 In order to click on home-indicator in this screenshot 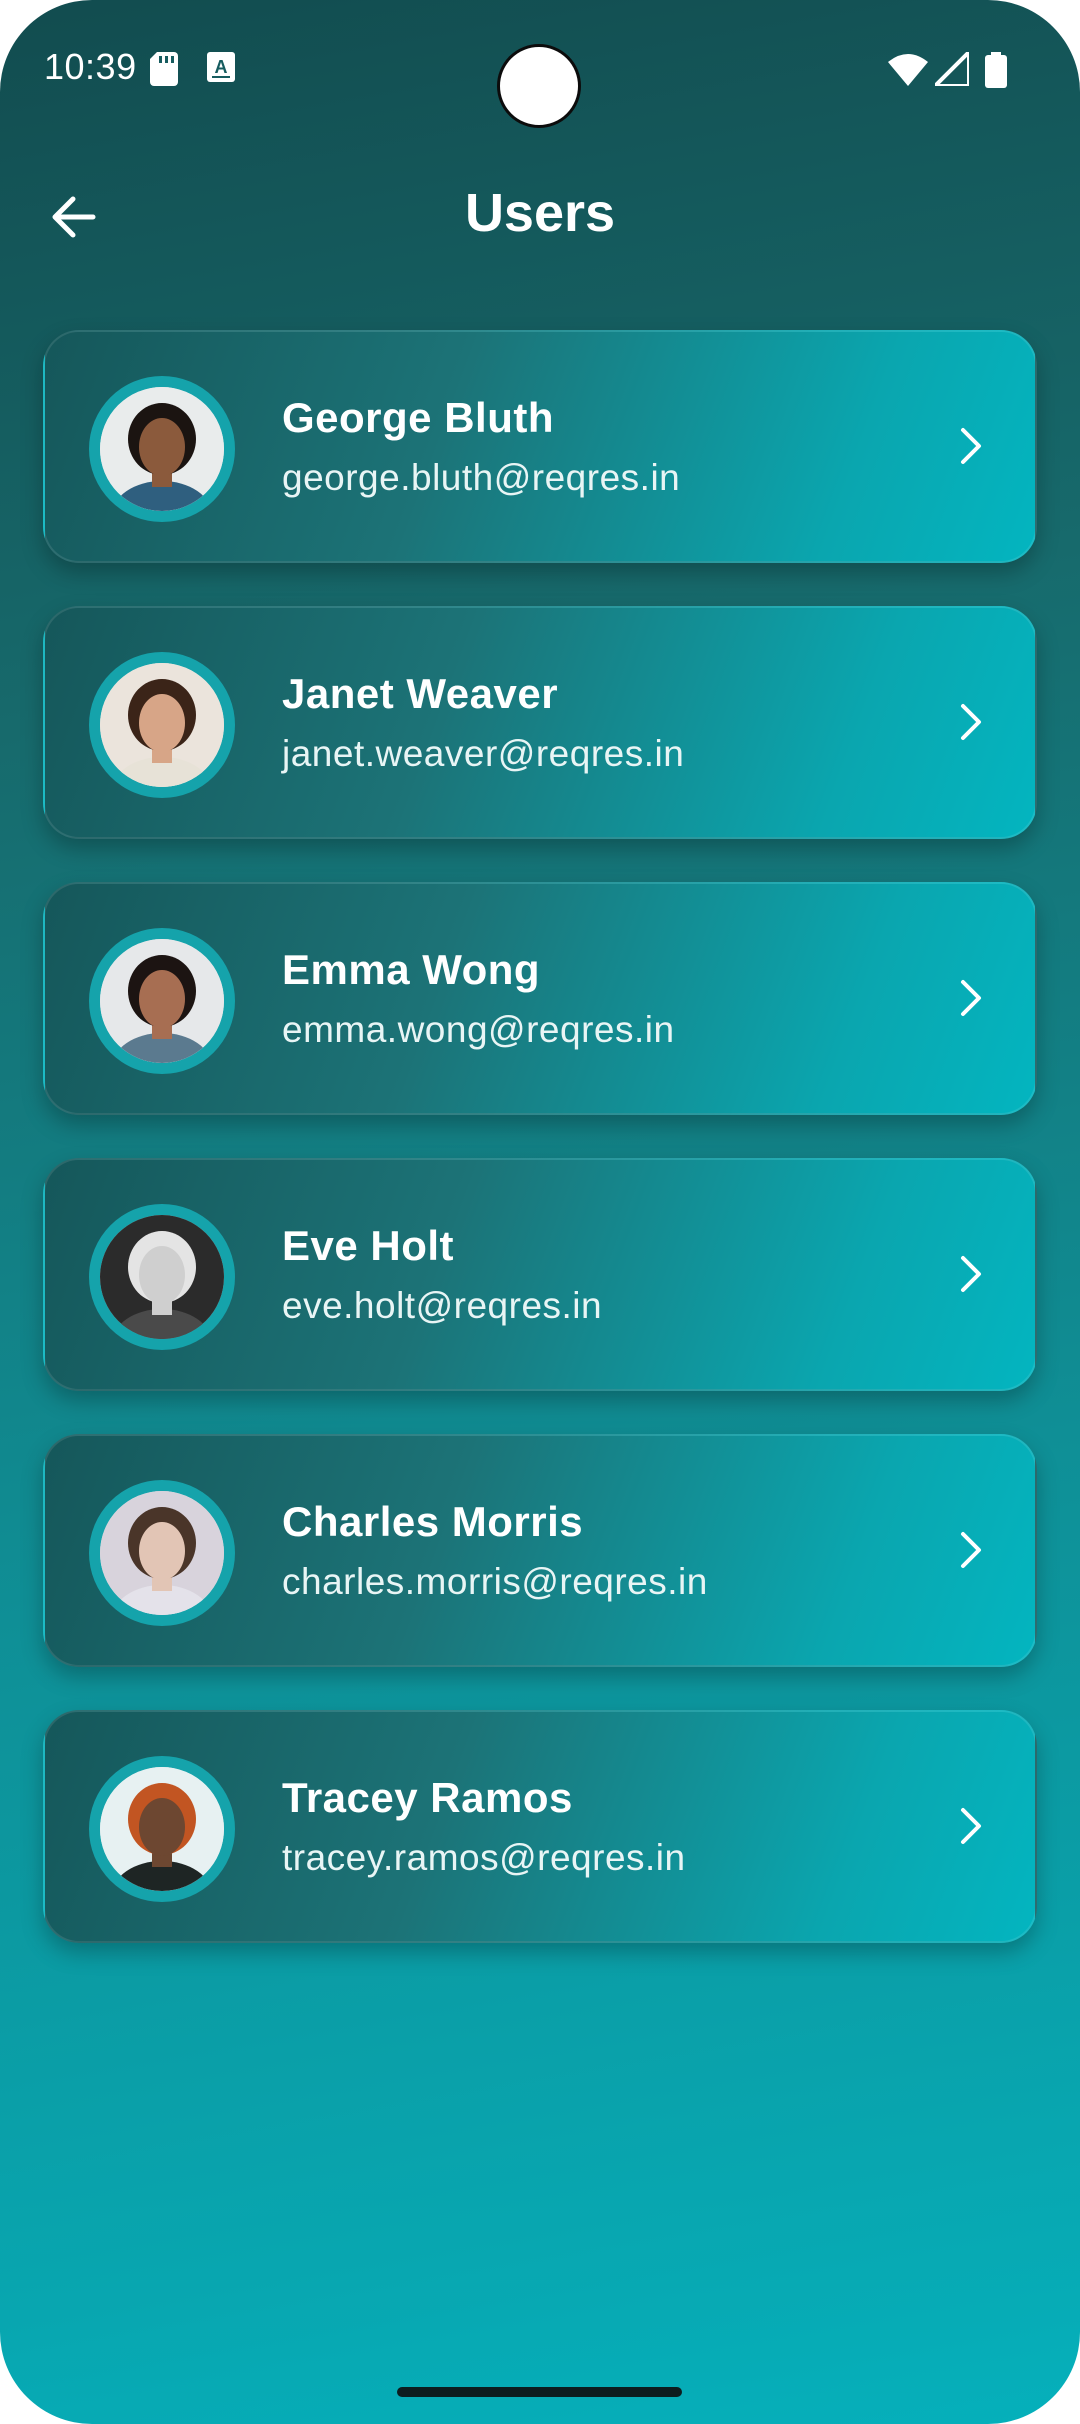, I will do `click(539, 2392)`.